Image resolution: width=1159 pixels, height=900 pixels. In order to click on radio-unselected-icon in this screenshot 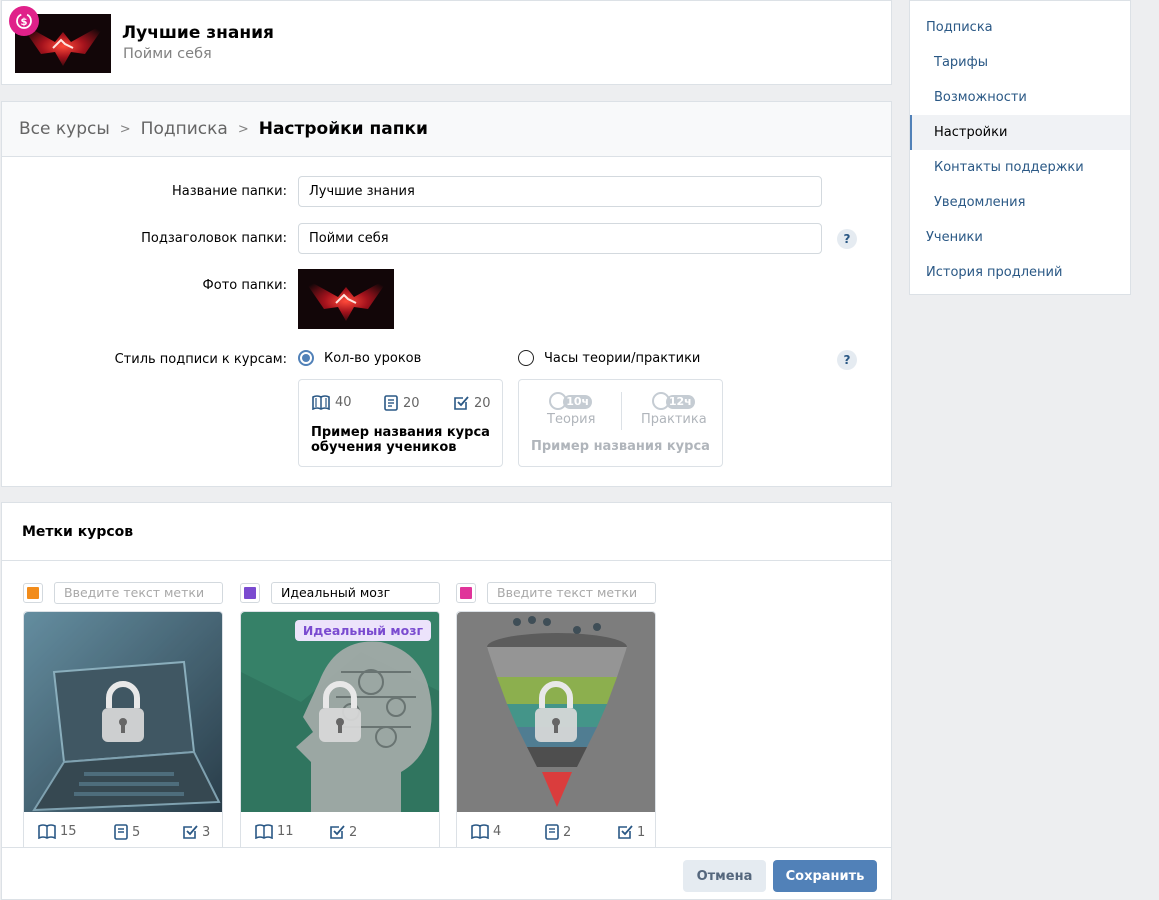, I will do `click(526, 358)`.